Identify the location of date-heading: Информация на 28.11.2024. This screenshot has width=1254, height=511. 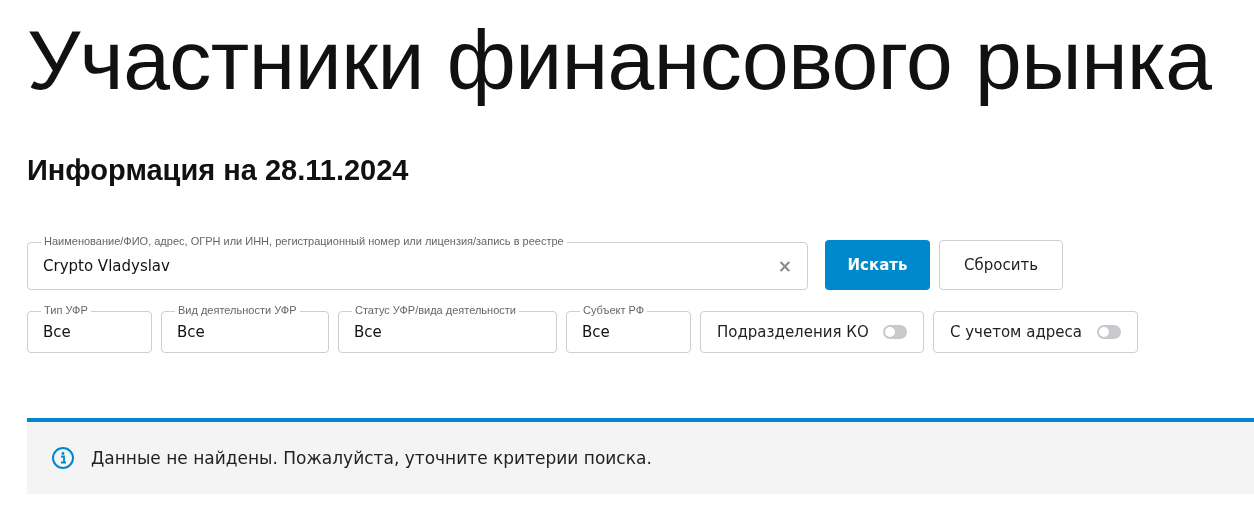
(218, 170).